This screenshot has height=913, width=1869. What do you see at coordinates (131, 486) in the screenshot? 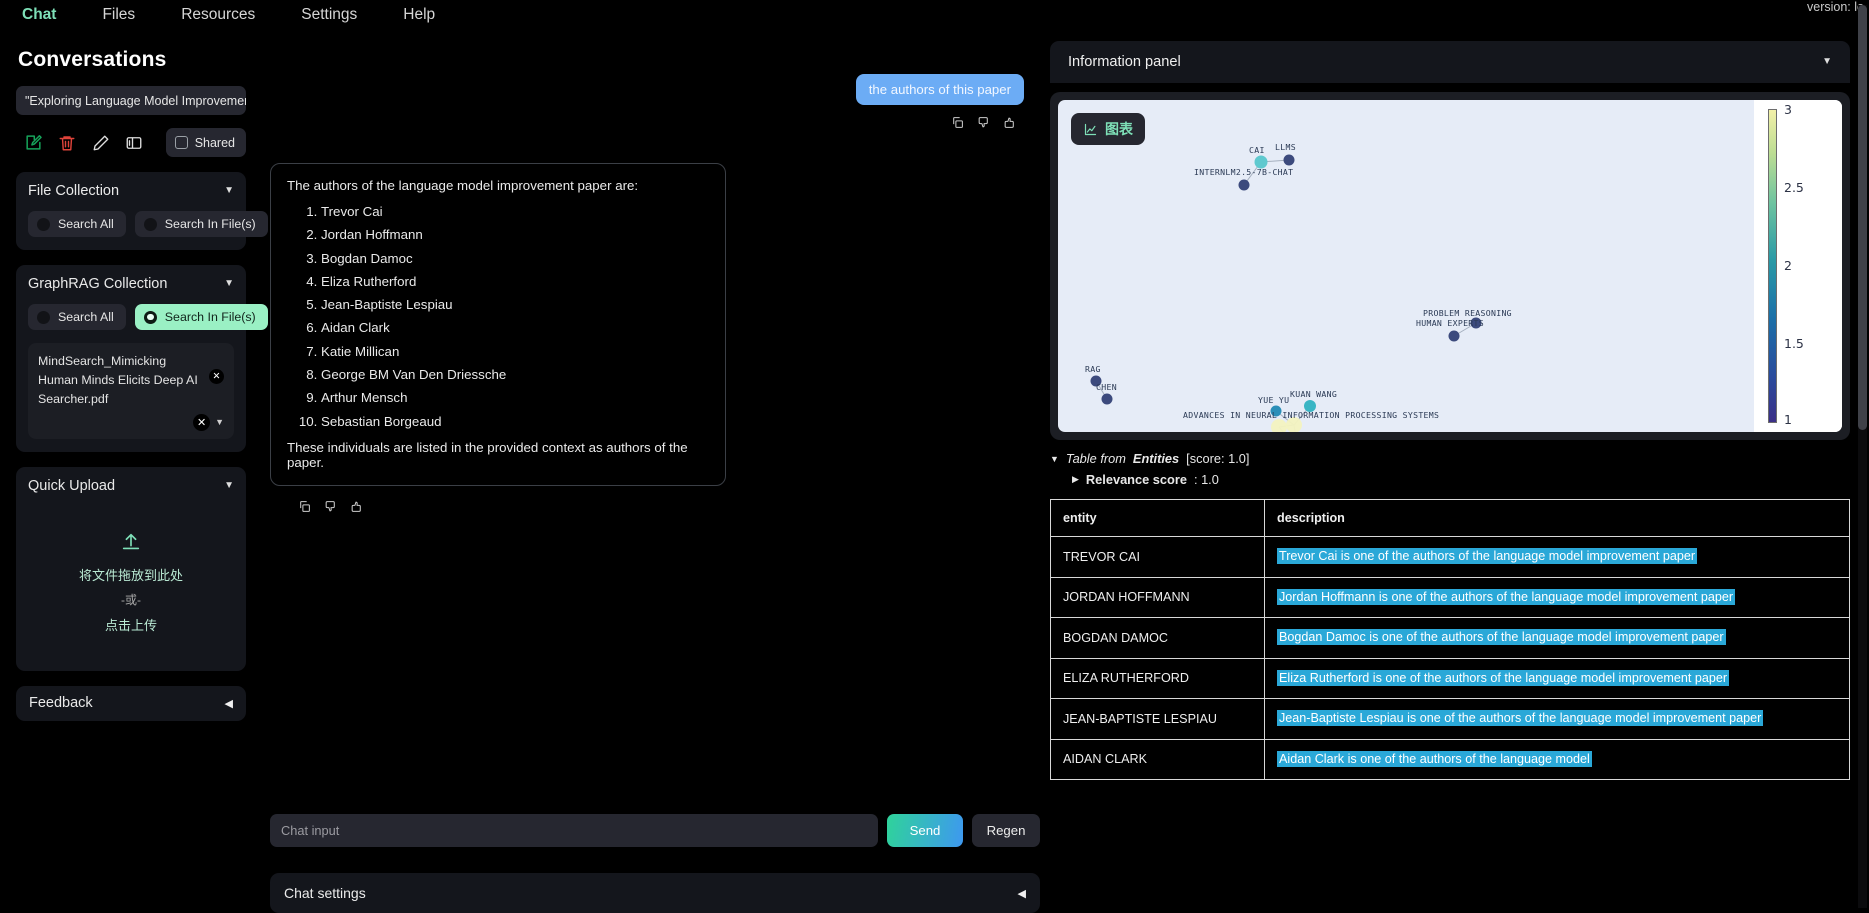
I see `quick-upload-header: Quick Upload ▼` at bounding box center [131, 486].